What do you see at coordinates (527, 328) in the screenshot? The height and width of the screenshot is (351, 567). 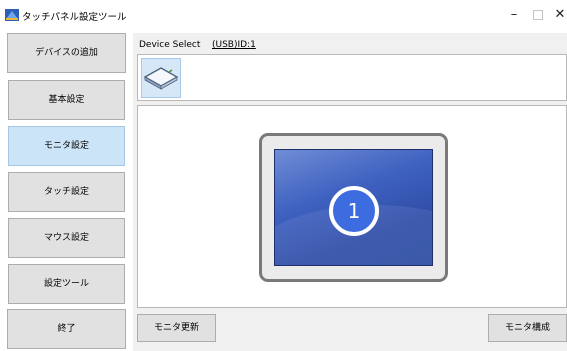 I see `monitor-configuration-button: モニタ構成` at bounding box center [527, 328].